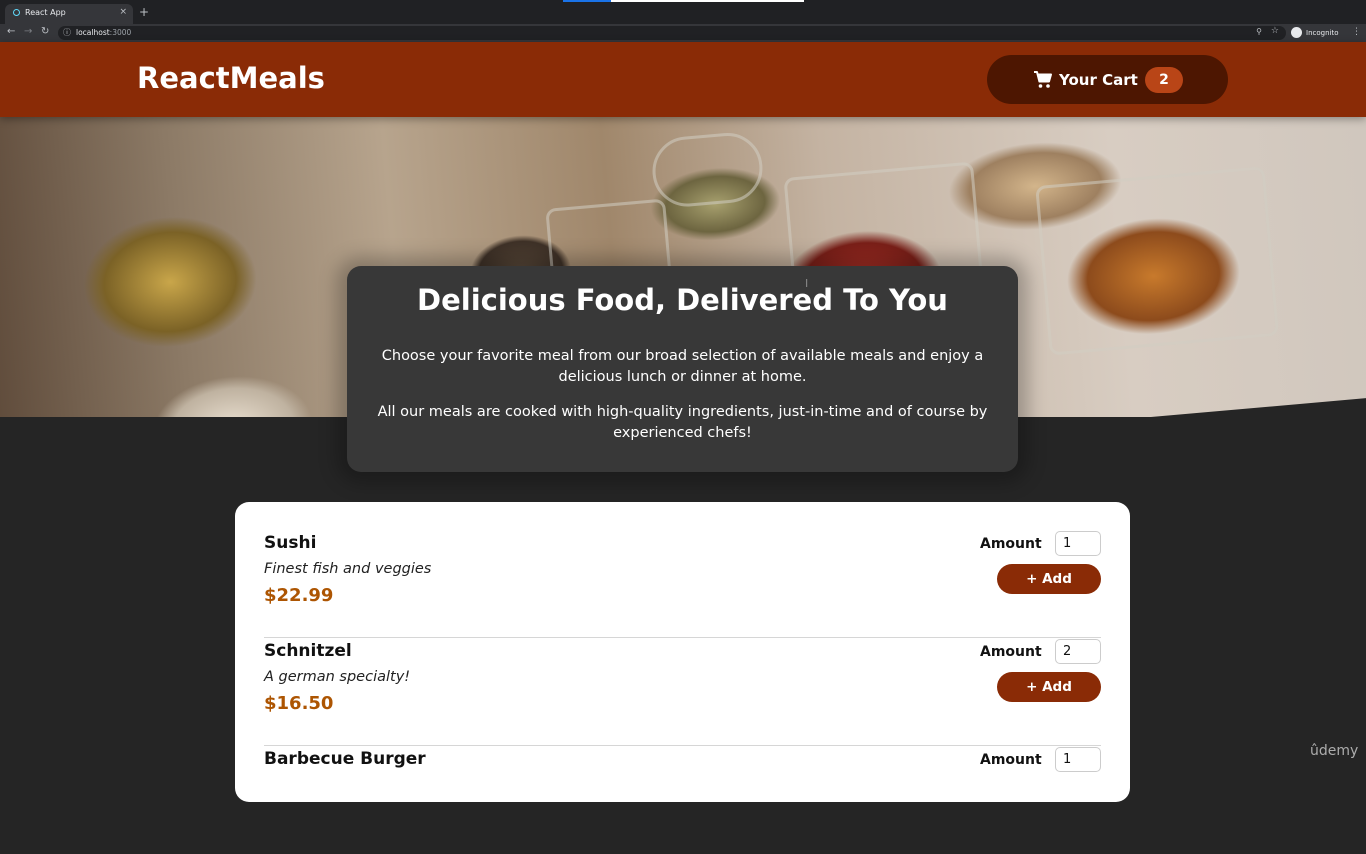  What do you see at coordinates (348, 569) in the screenshot?
I see `meal-description: Finest fish and veggies` at bounding box center [348, 569].